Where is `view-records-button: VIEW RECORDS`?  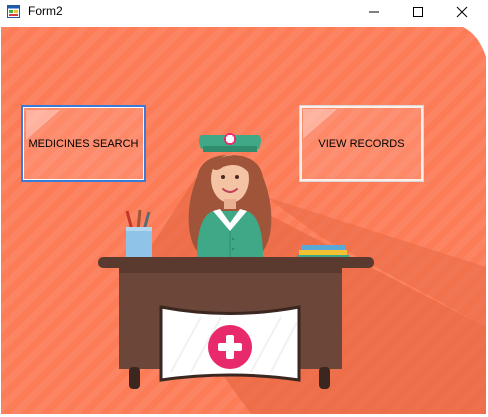 view-records-button: VIEW RECORDS is located at coordinates (361, 143).